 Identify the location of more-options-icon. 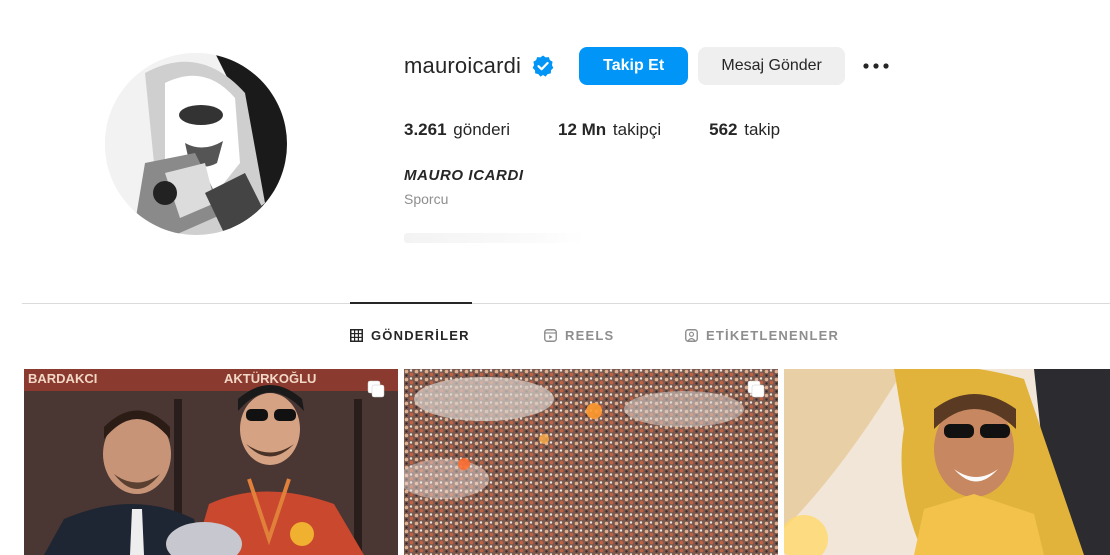
(876, 66).